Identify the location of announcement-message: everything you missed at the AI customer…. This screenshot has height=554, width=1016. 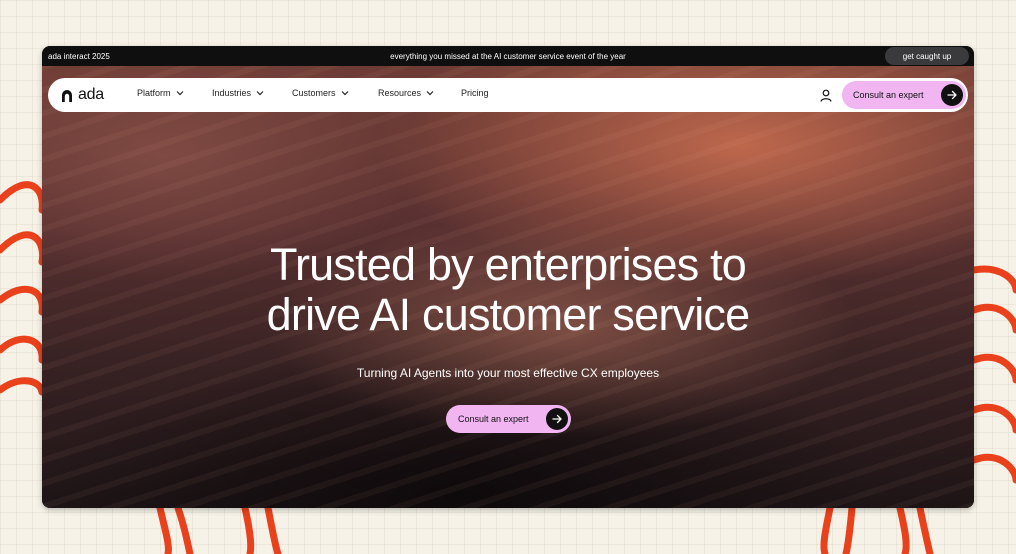
(508, 56).